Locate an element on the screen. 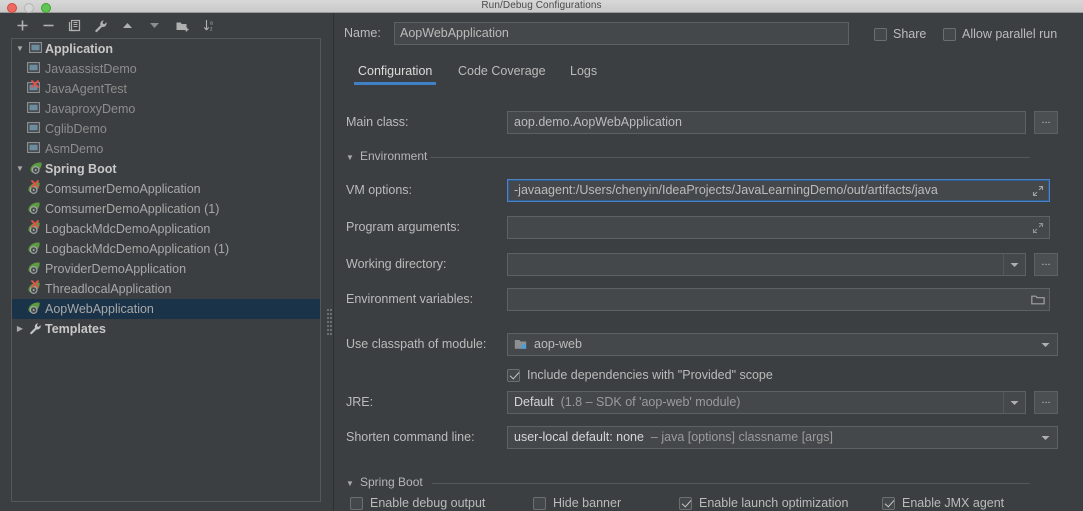 The width and height of the screenshot is (1083, 511). jre-value-primary: Default is located at coordinates (534, 402).